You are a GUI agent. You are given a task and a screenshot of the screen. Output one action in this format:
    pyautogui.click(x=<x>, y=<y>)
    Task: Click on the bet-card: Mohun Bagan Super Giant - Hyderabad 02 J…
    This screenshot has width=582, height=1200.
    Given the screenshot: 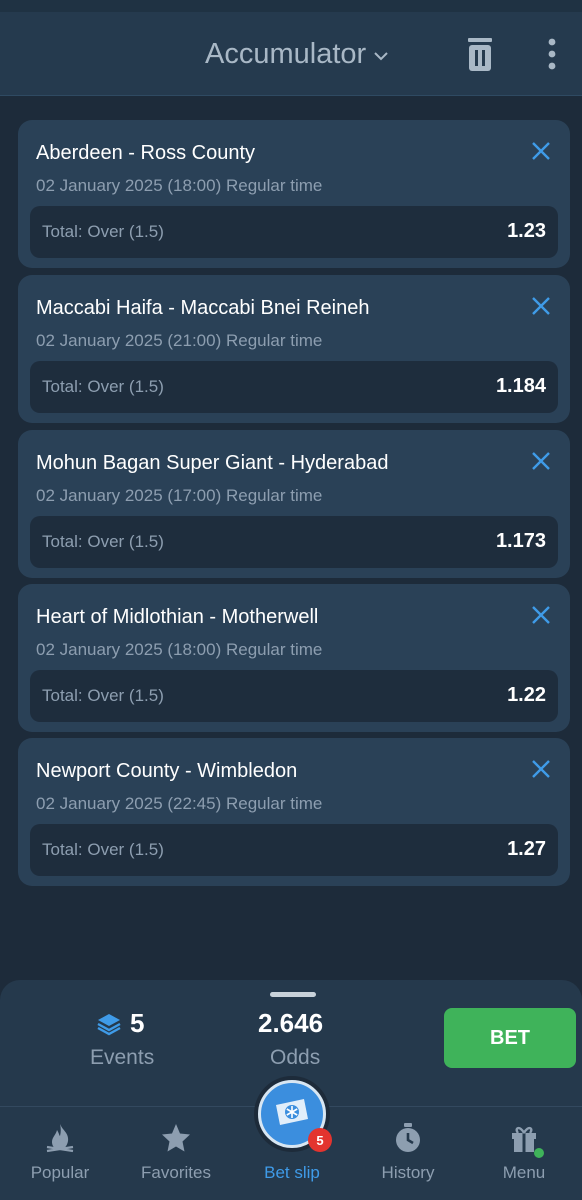 What is the action you would take?
    pyautogui.click(x=294, y=504)
    